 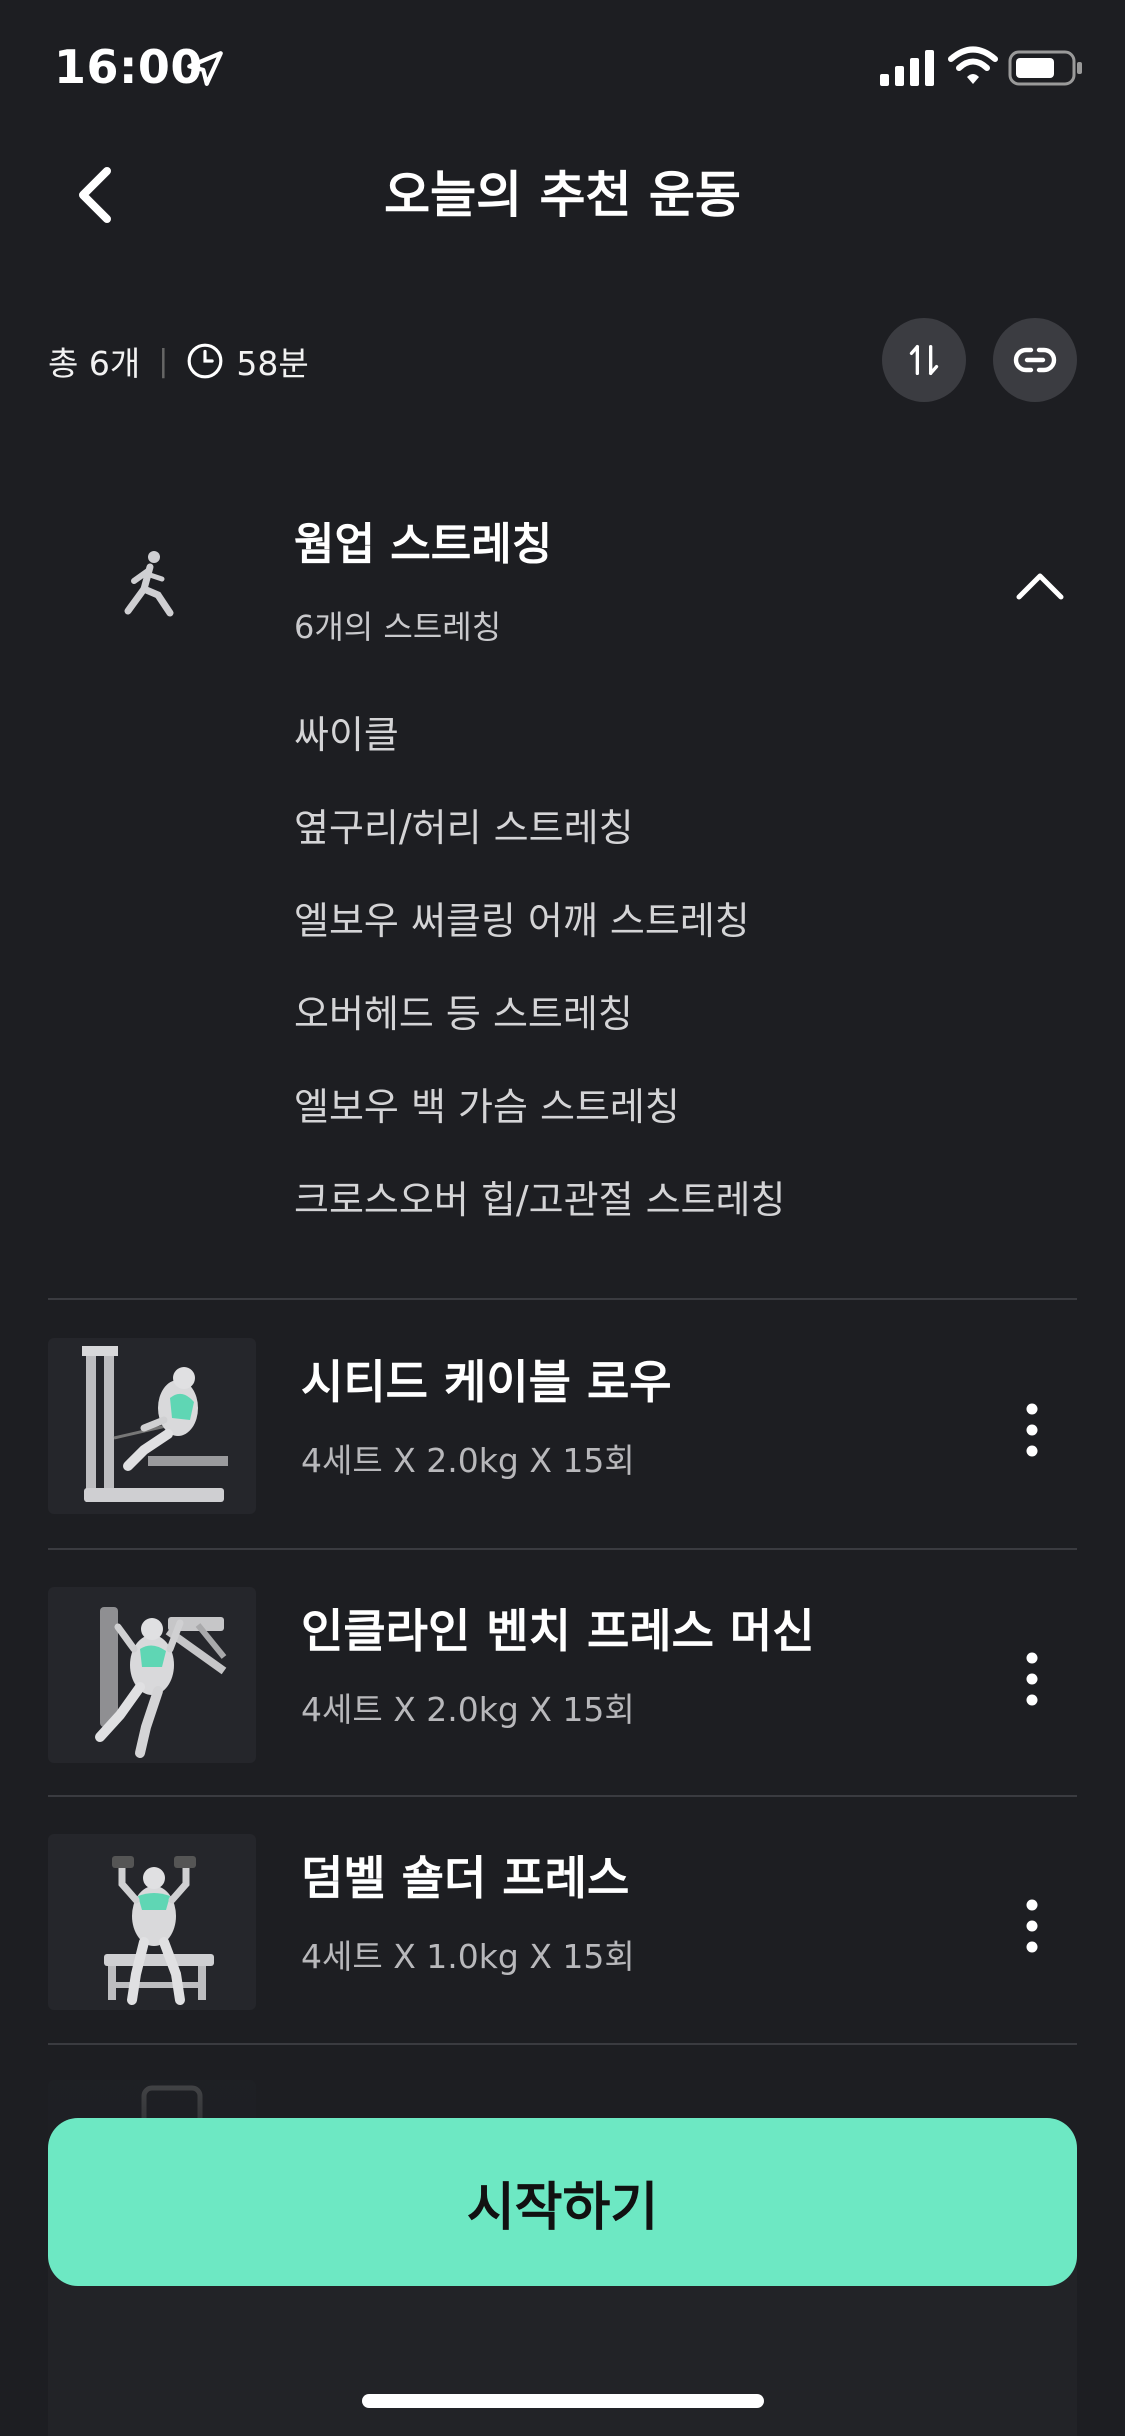 I want to click on stretch-item: 엘보우 백 가슴 스트레칭, so click(x=487, y=1107).